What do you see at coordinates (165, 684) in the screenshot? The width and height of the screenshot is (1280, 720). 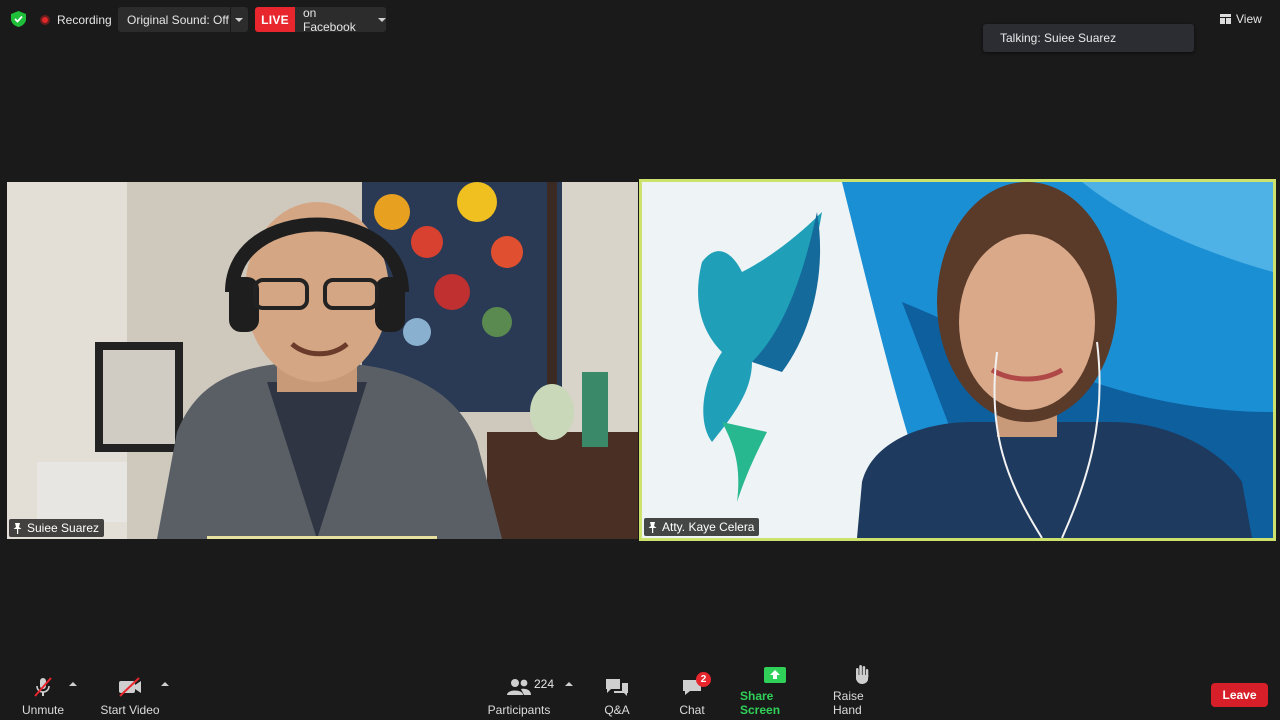 I see `video-options-caret` at bounding box center [165, 684].